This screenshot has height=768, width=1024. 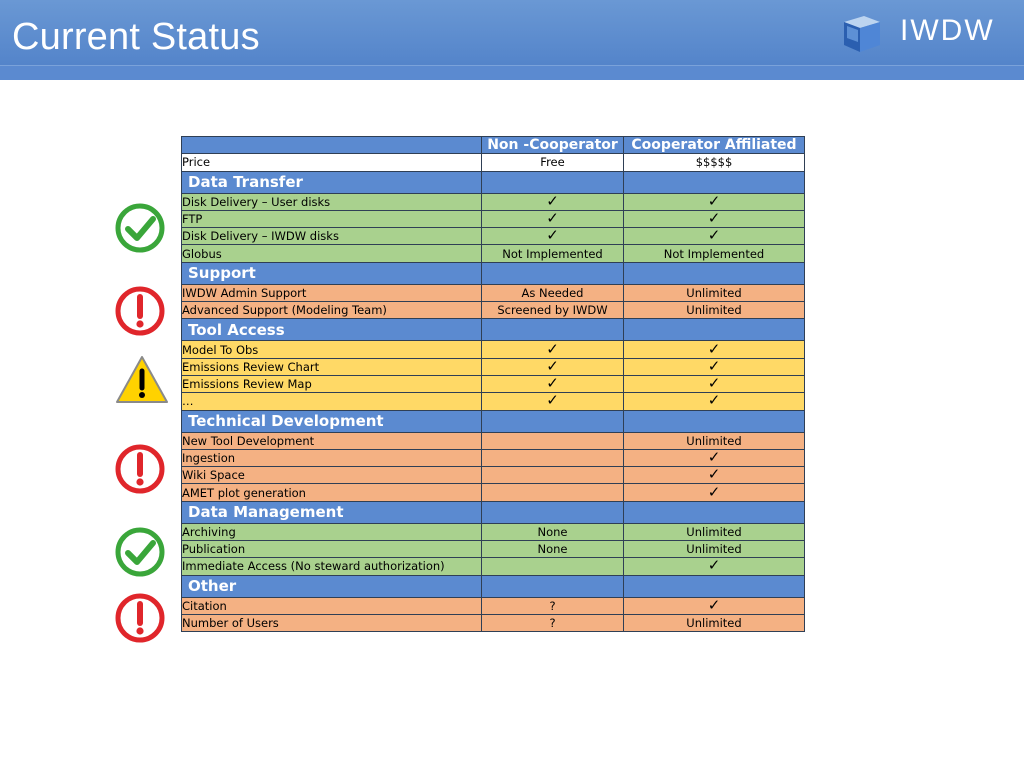 I want to click on section-row-other: Other, so click(x=493, y=586).